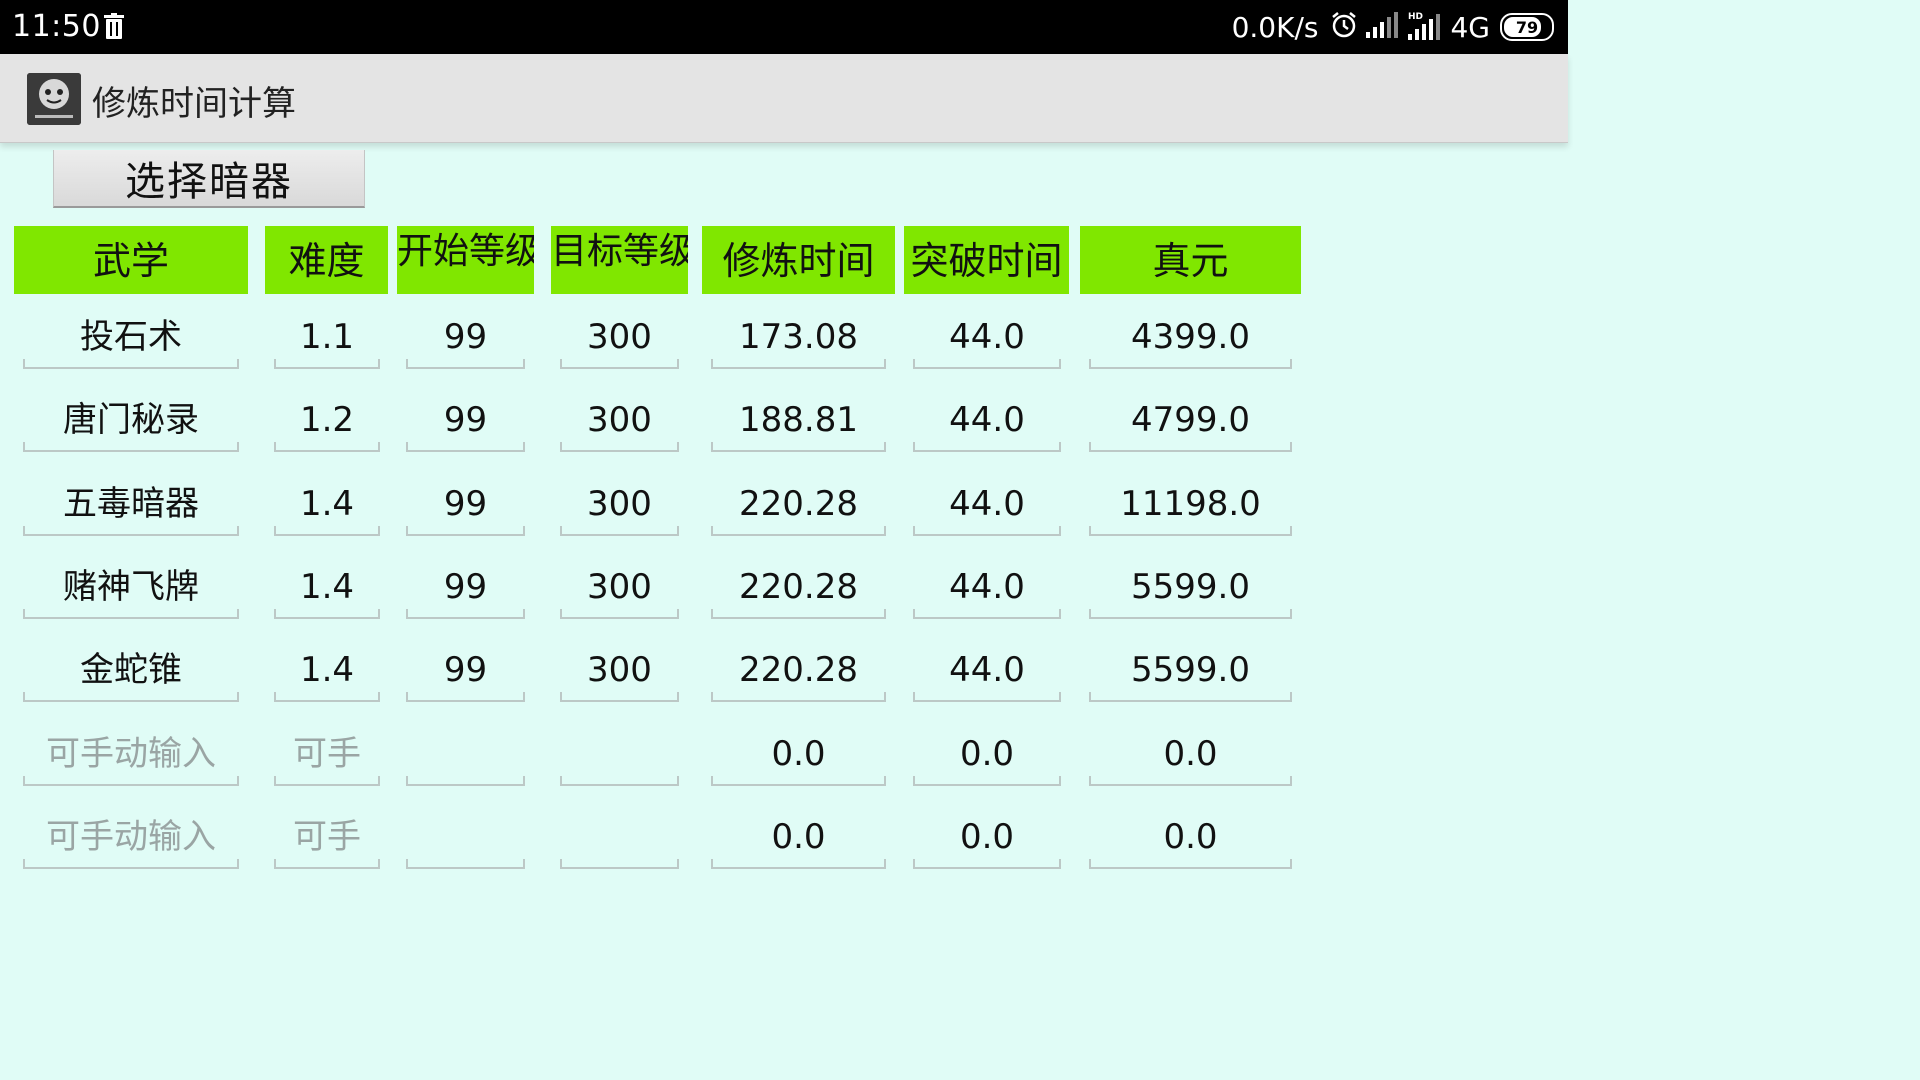 The image size is (1920, 1080). What do you see at coordinates (1275, 27) in the screenshot?
I see `net-speed: 0.0K/s` at bounding box center [1275, 27].